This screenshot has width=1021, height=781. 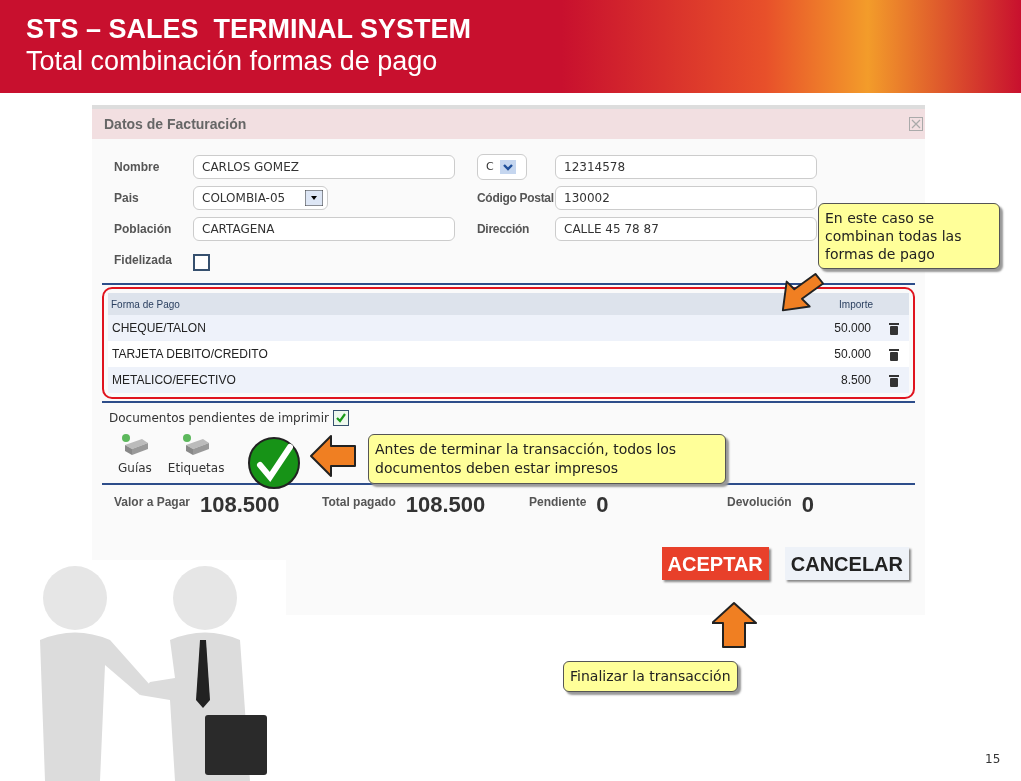 I want to click on chevron-down-icon, so click(x=508, y=167).